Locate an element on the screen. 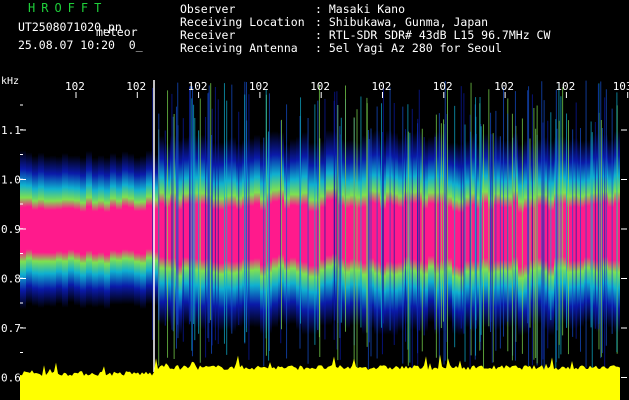 The height and width of the screenshot is (400, 629). y-label: 0.6 is located at coordinates (11, 378).